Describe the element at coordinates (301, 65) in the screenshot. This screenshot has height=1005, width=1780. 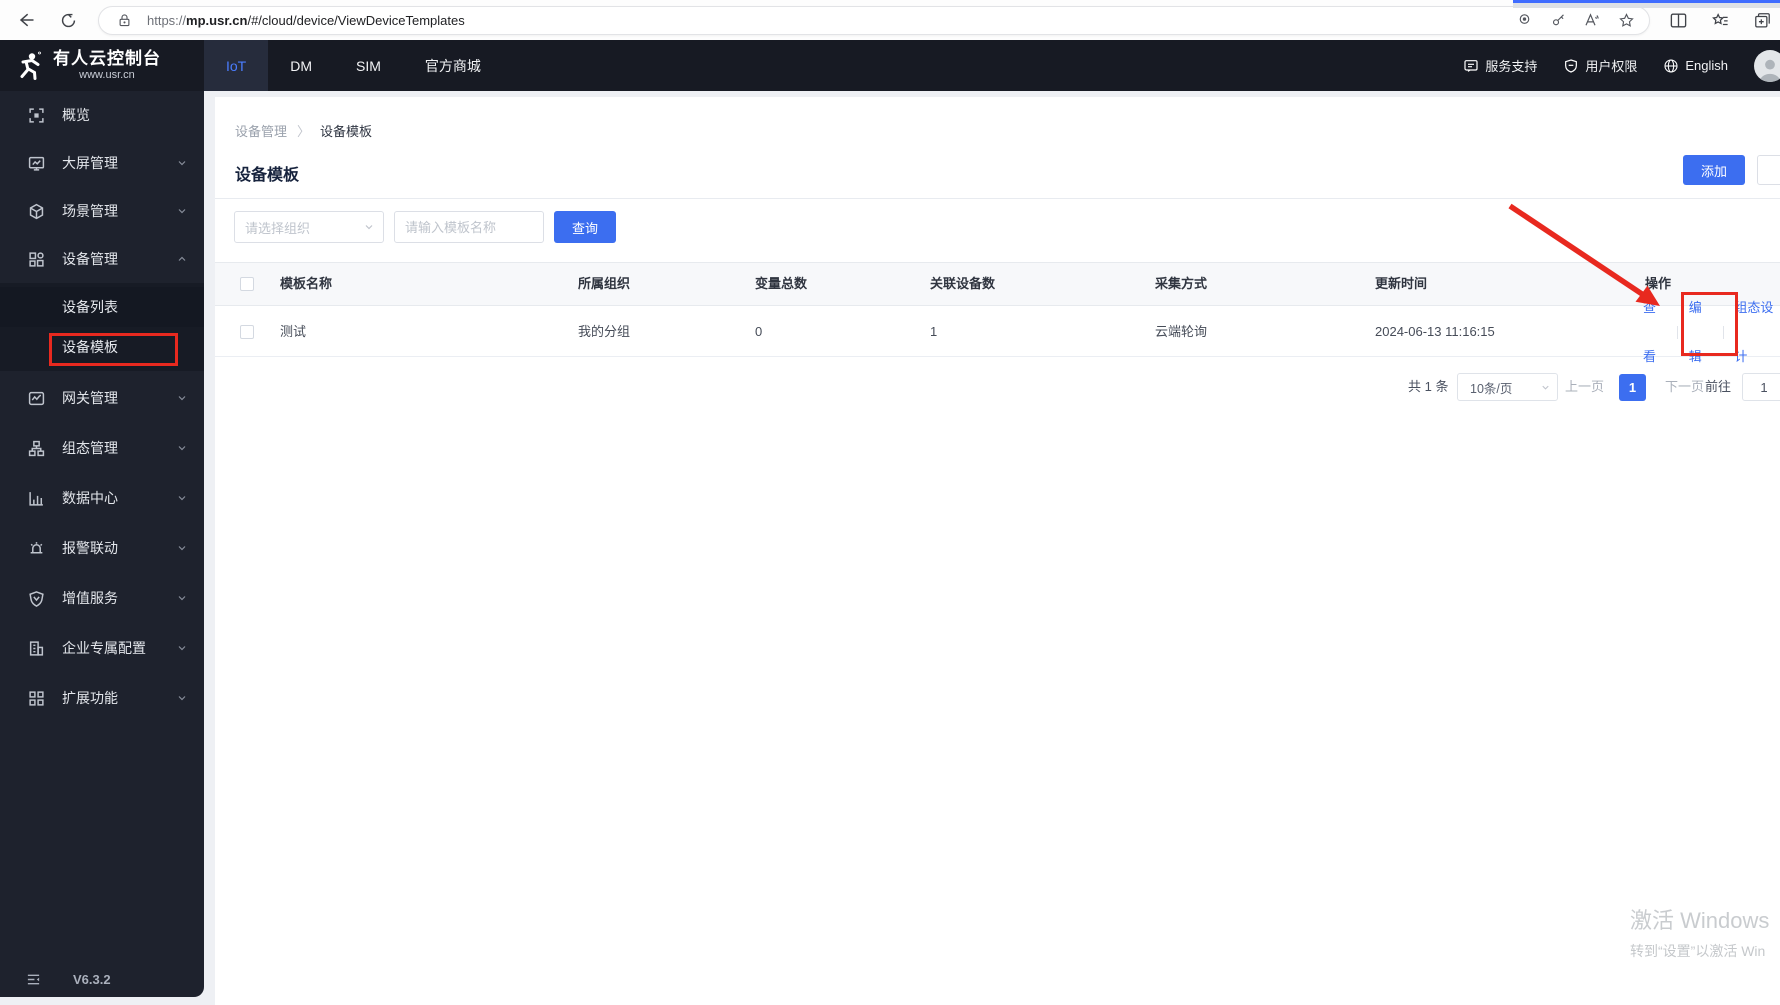
I see `tab-dm: DM` at that location.